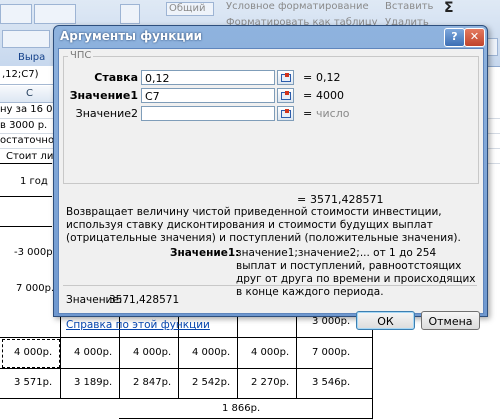 The image size is (500, 420). I want to click on insert-cells-button: Вставить, so click(409, 6).